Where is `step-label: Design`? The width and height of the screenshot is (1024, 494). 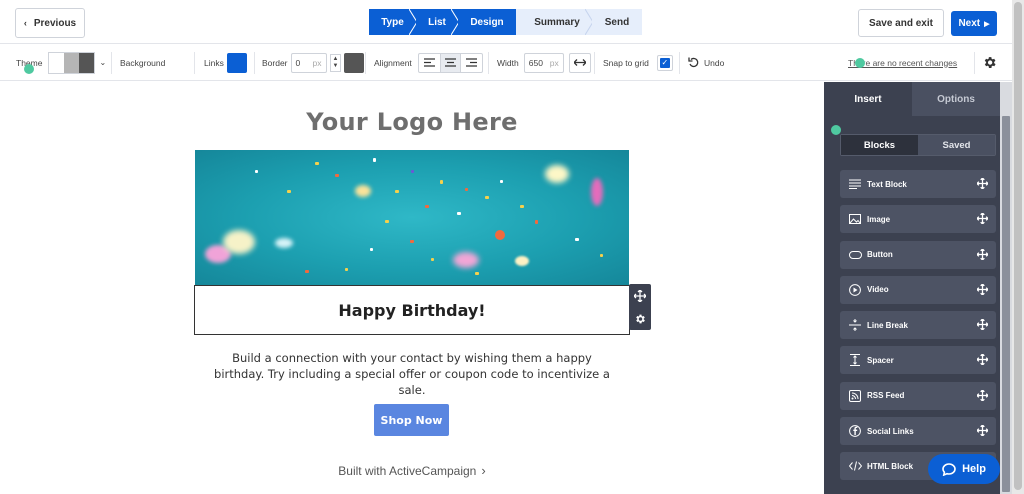 step-label: Design is located at coordinates (487, 22).